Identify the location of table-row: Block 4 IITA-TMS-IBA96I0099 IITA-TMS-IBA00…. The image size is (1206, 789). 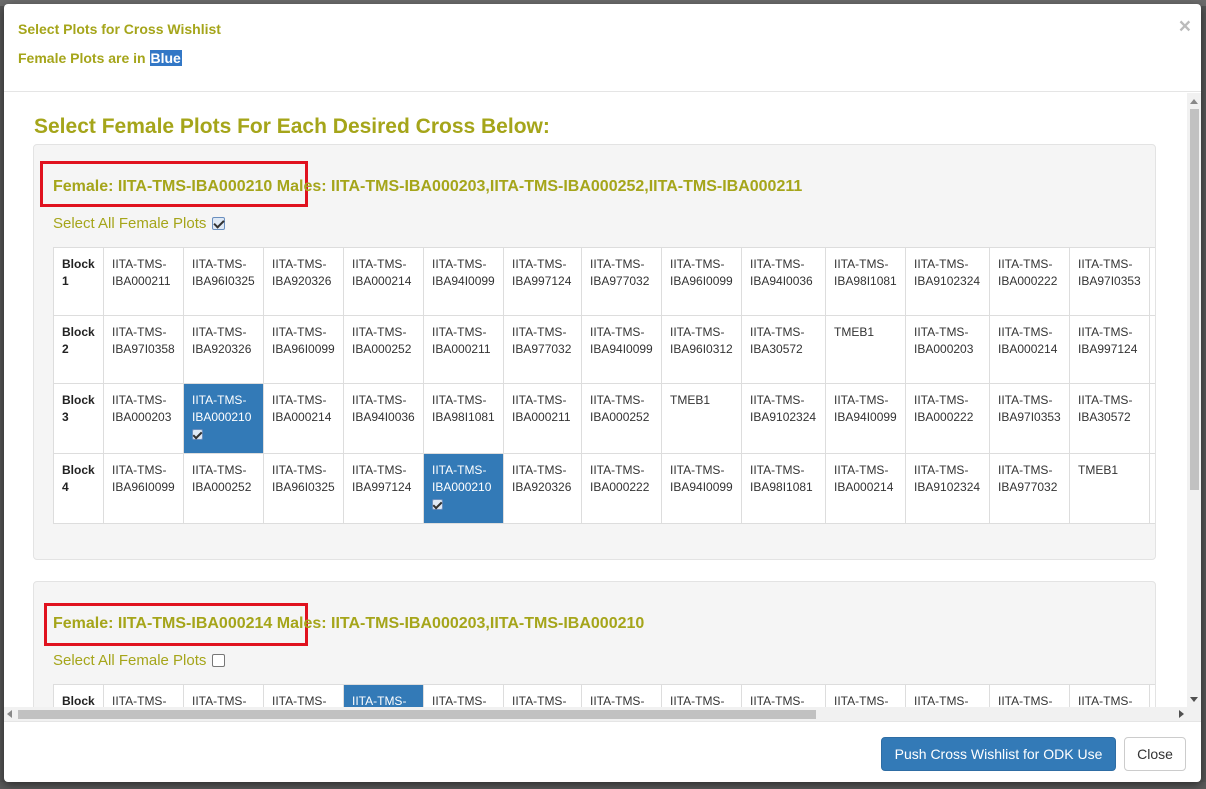
(604, 488).